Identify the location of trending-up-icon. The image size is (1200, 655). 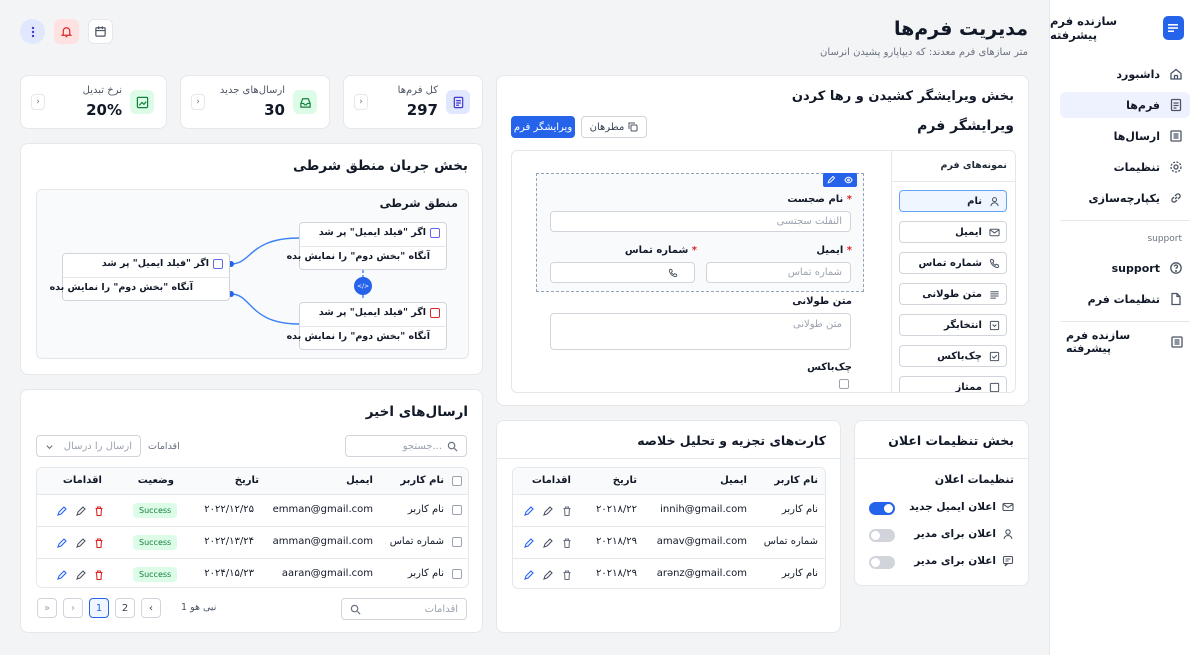
(142, 102).